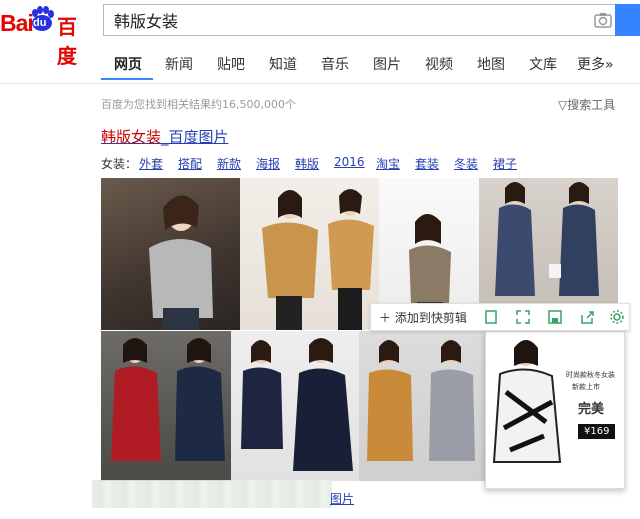 The height and width of the screenshot is (519, 640). Describe the element at coordinates (388, 163) in the screenshot. I see `tag-link: 淘宝` at that location.